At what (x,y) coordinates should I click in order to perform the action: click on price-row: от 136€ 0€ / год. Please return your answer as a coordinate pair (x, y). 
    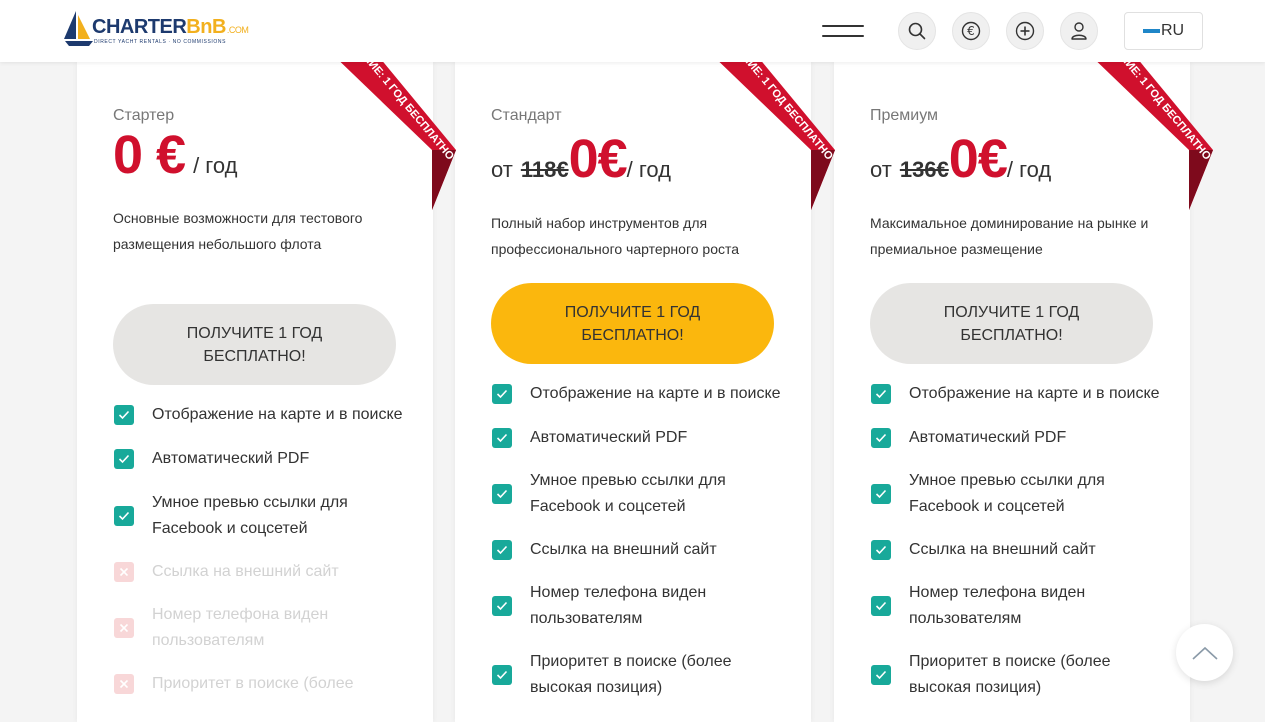
    Looking at the image, I should click on (960, 159).